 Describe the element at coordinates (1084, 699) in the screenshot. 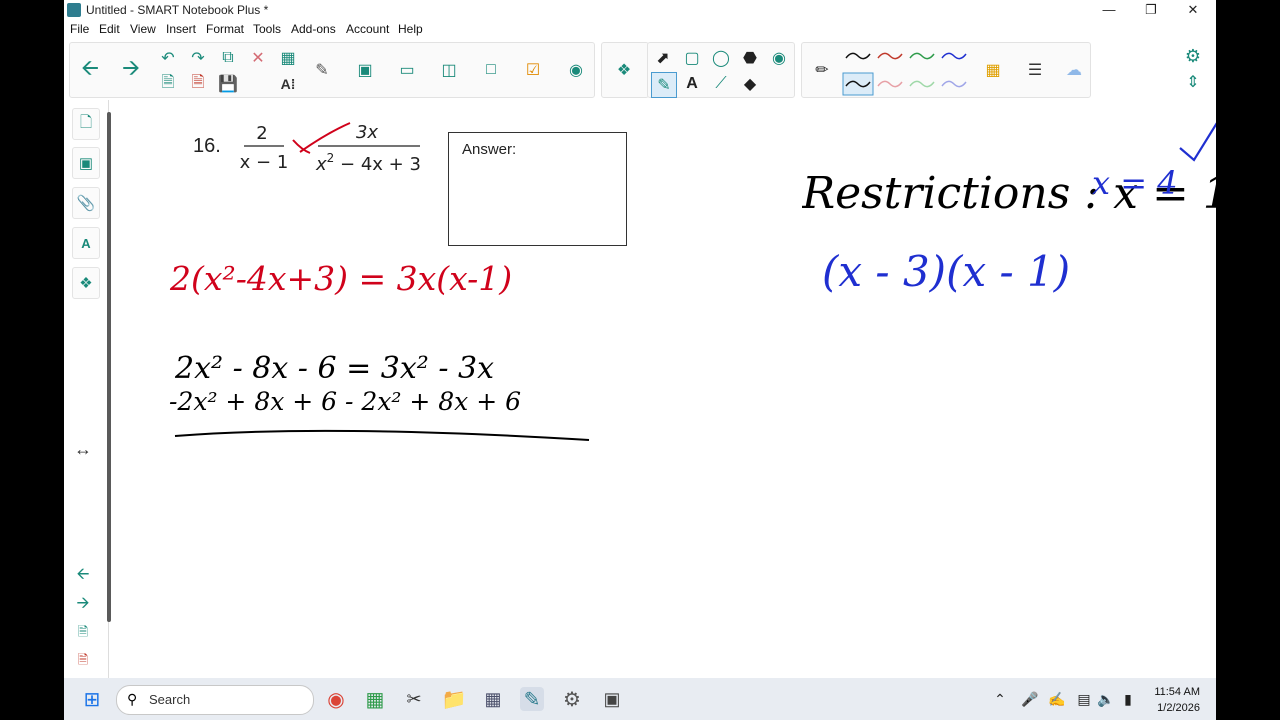

I see `network-icon: ▤` at that location.